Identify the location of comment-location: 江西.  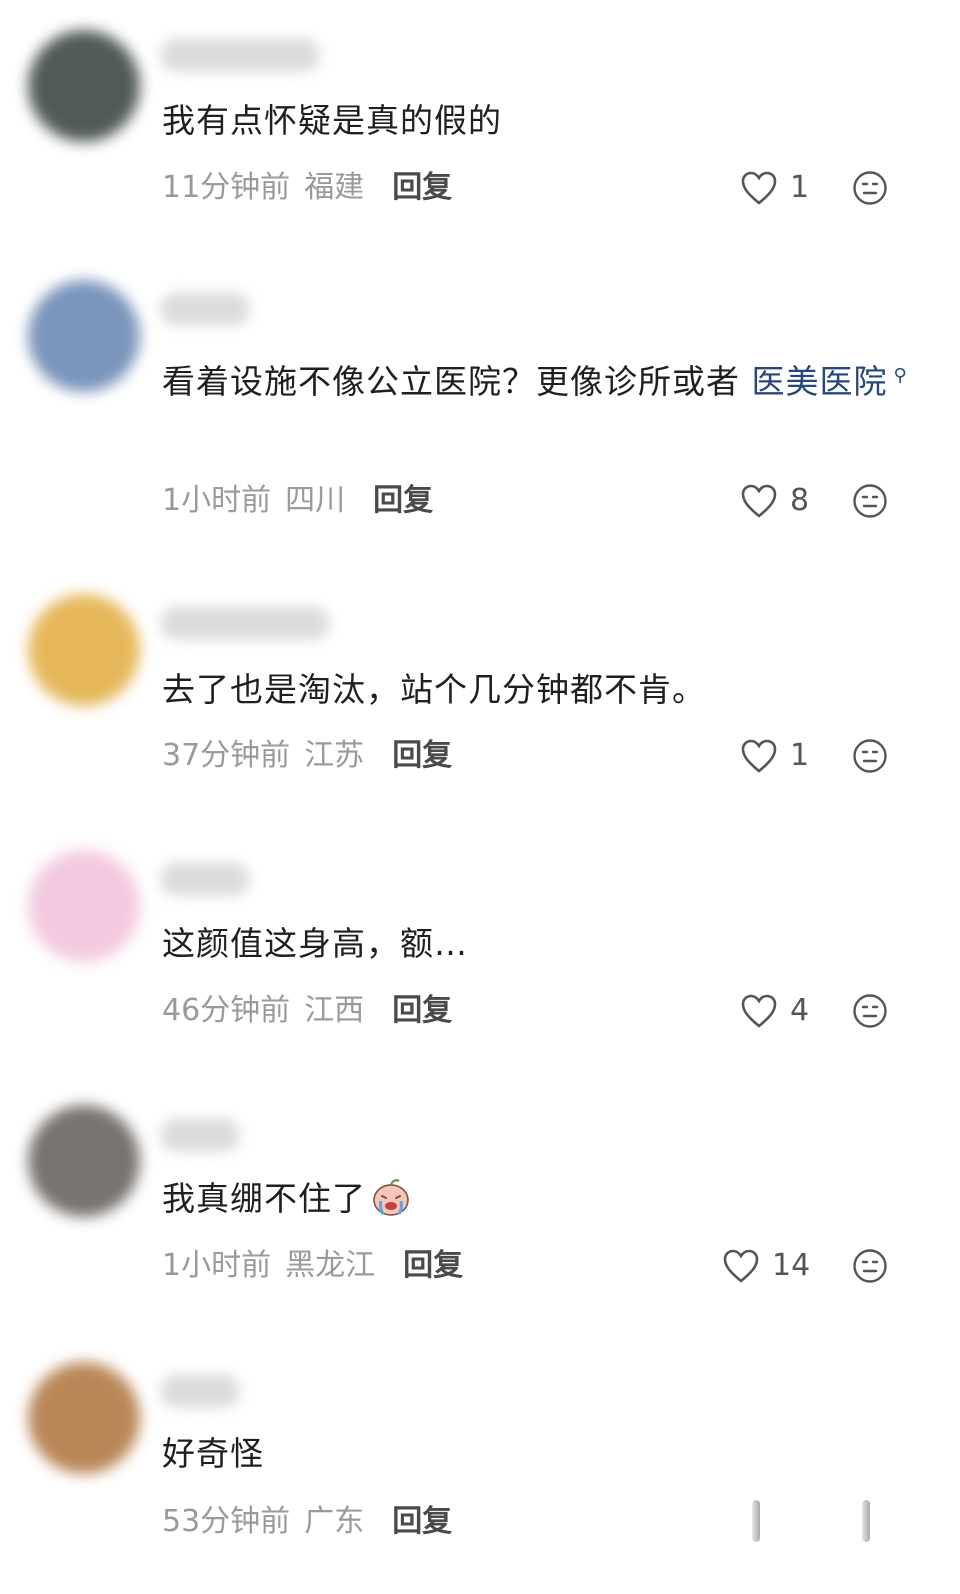
(334, 1010).